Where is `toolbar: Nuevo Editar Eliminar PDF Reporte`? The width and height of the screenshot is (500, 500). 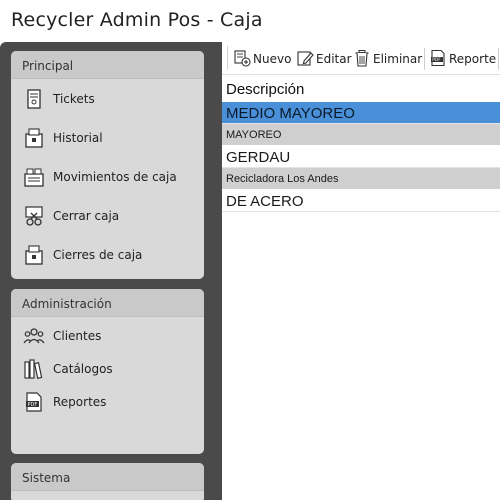 toolbar: Nuevo Editar Eliminar PDF Reporte is located at coordinates (361, 58).